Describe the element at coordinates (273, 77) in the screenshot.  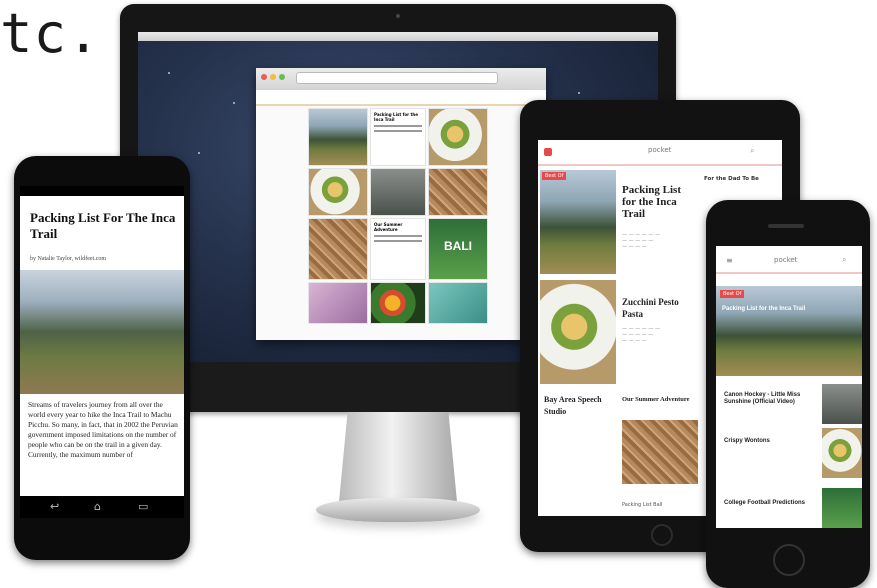
I see `minimize-icon` at that location.